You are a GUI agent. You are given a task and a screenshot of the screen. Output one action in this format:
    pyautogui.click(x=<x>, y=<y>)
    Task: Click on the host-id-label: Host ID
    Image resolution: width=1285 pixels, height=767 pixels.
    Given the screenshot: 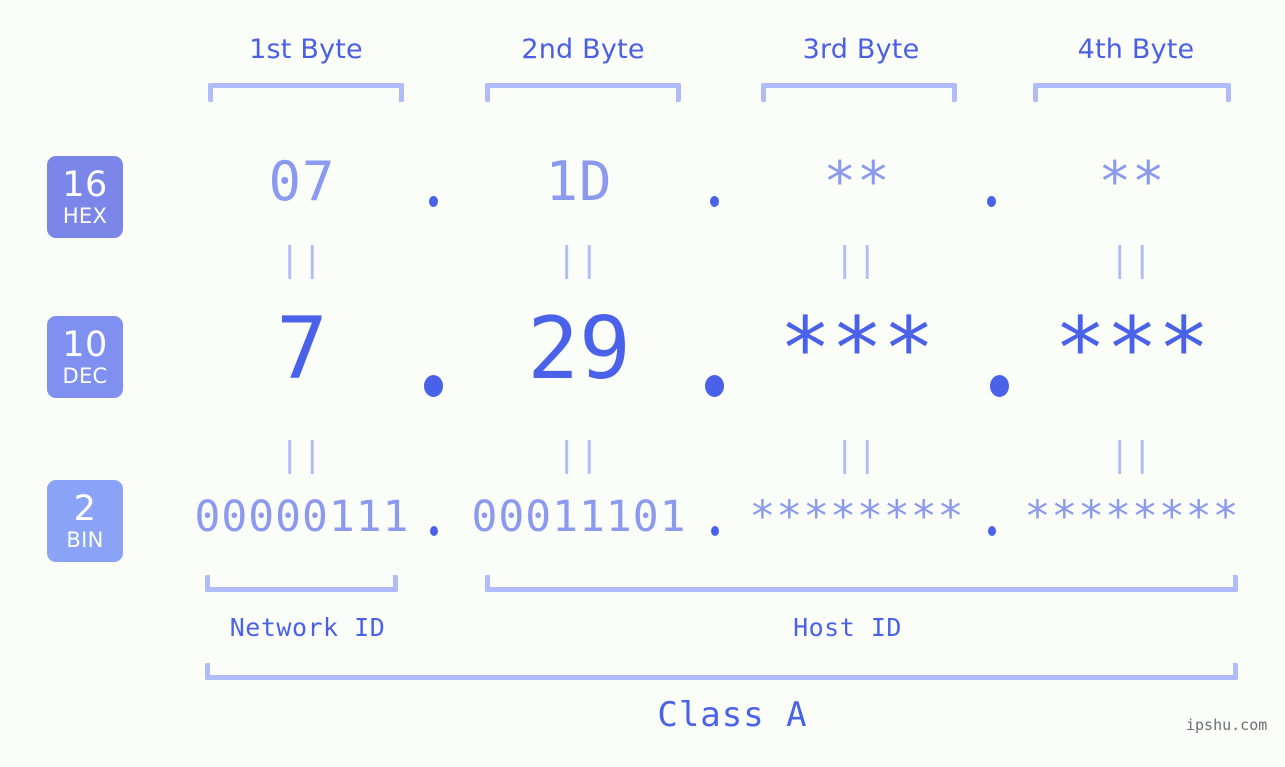 What is the action you would take?
    pyautogui.click(x=847, y=627)
    